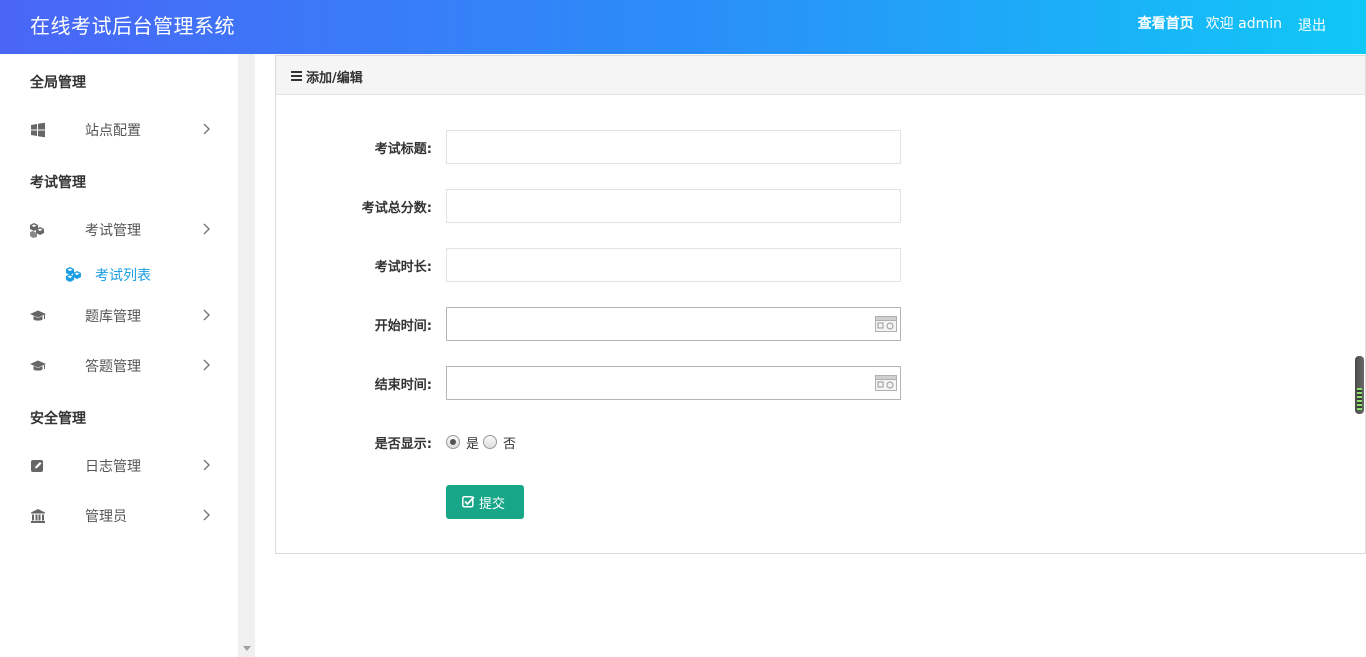 Image resolution: width=1366 pixels, height=657 pixels. Describe the element at coordinates (123, 276) in the screenshot. I see `sidebar-subitem-label: 考试列表` at that location.